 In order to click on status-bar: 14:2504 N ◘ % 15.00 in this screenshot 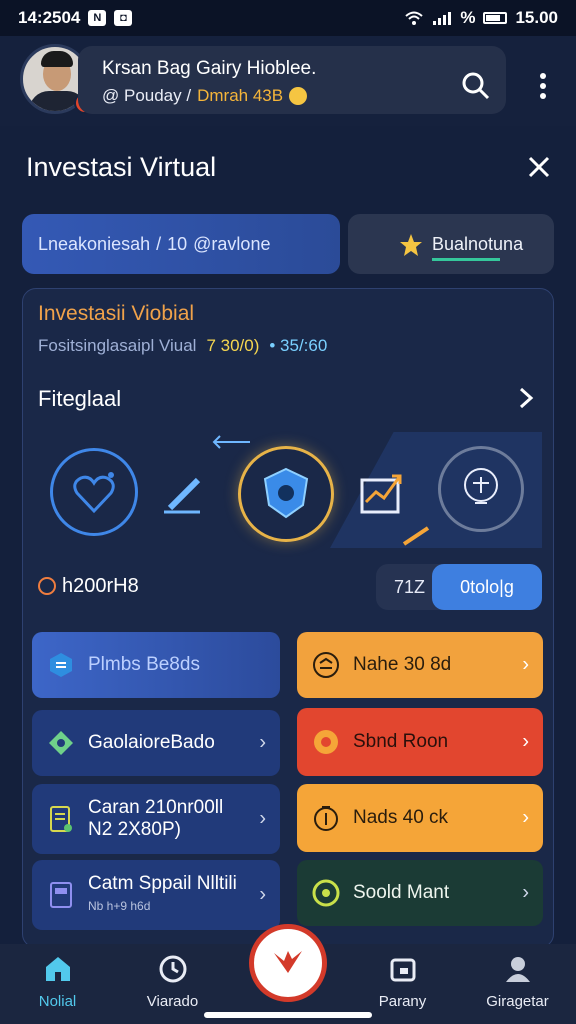, I will do `click(288, 18)`.